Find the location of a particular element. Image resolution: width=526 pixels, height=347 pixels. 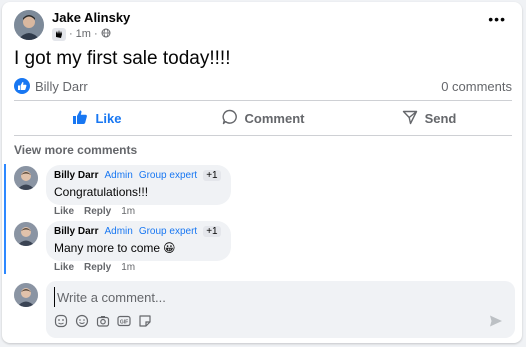

comment-count: 0 comments is located at coordinates (476, 86).